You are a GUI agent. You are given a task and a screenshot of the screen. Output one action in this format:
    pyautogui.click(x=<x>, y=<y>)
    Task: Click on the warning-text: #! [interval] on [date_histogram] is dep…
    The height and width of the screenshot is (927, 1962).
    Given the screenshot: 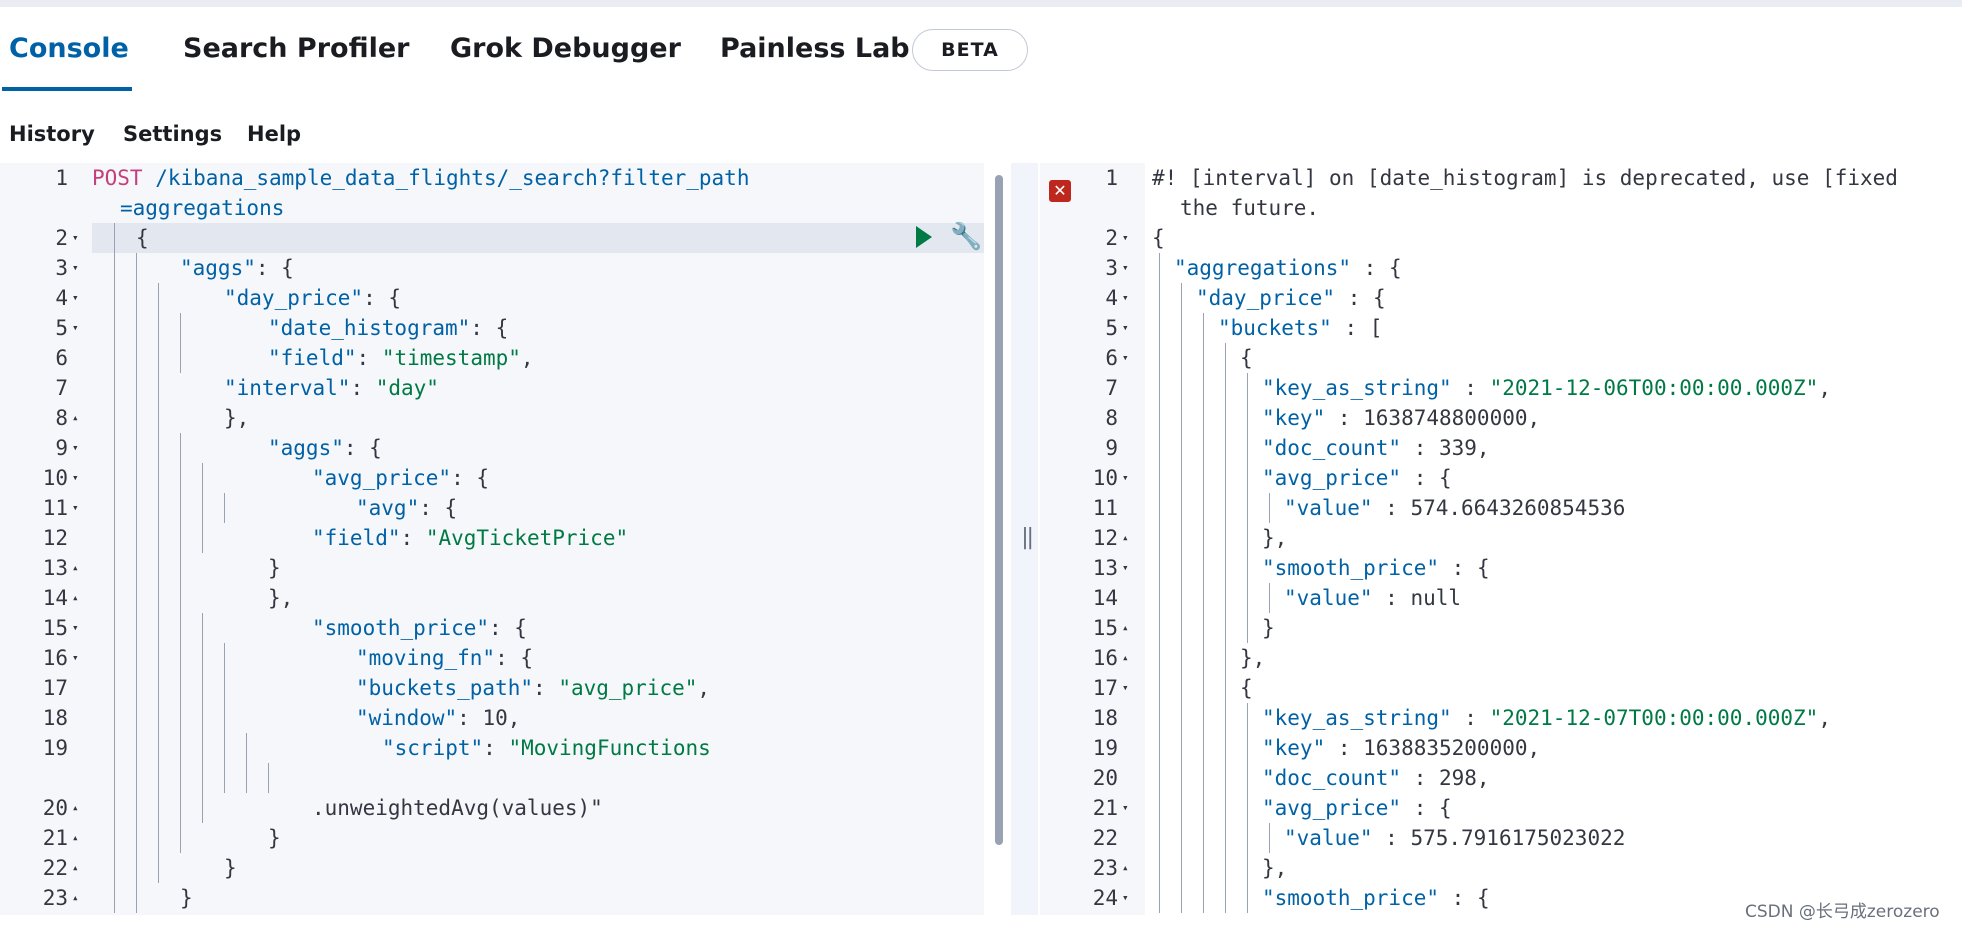 What is the action you would take?
    pyautogui.click(x=1525, y=178)
    